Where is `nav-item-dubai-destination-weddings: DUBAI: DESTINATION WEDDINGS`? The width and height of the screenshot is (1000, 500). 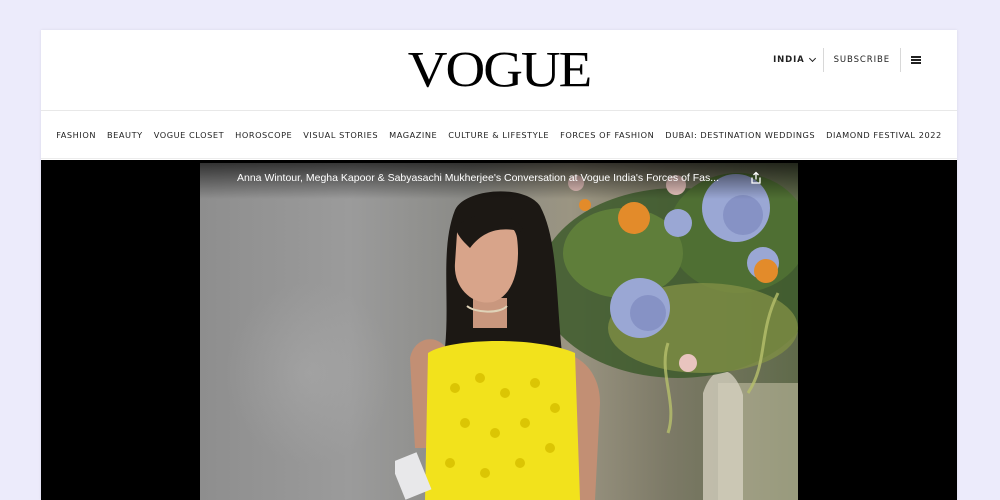 nav-item-dubai-destination-weddings: DUBAI: DESTINATION WEDDINGS is located at coordinates (740, 135).